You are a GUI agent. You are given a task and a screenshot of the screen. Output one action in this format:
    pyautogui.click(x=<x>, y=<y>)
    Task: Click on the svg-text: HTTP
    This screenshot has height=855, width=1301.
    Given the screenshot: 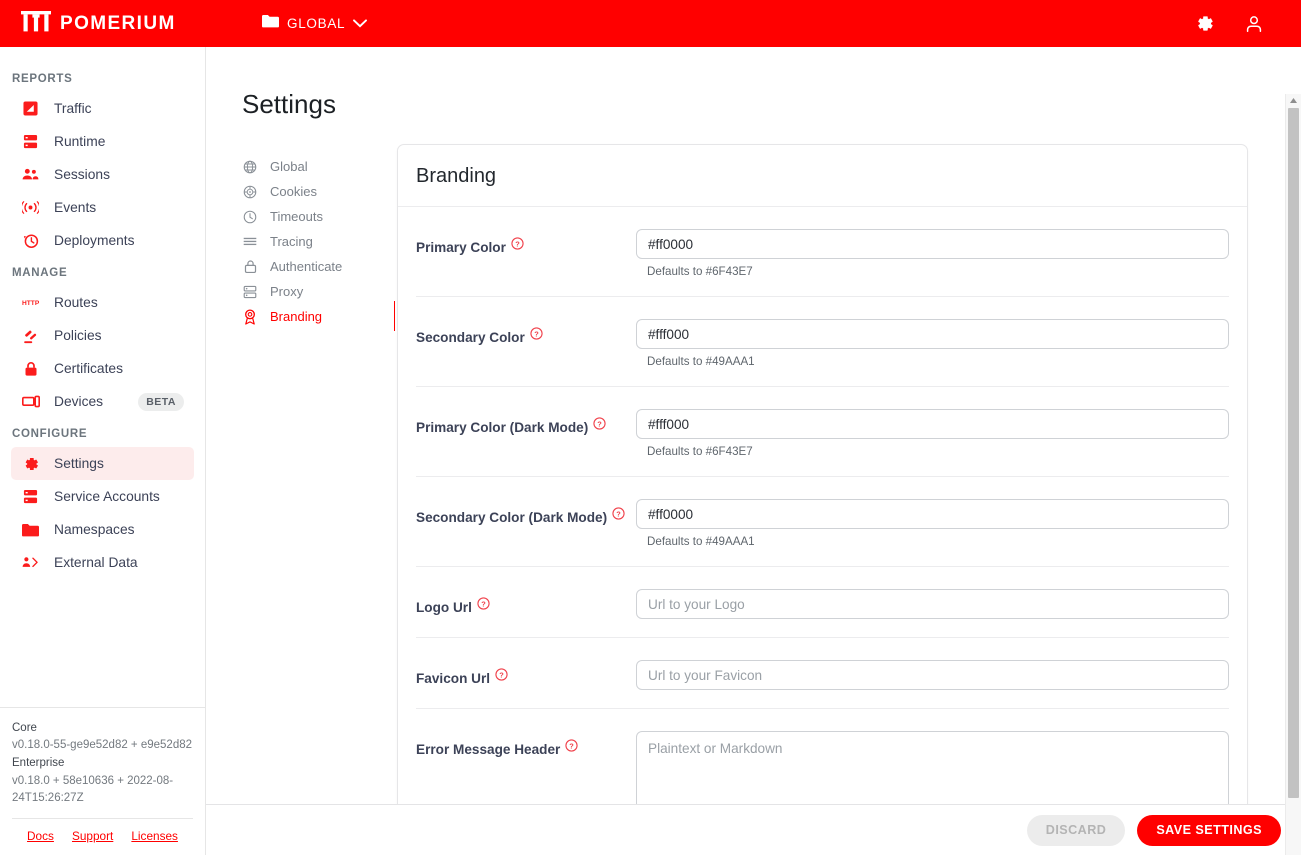 What is the action you would take?
    pyautogui.click(x=31, y=303)
    